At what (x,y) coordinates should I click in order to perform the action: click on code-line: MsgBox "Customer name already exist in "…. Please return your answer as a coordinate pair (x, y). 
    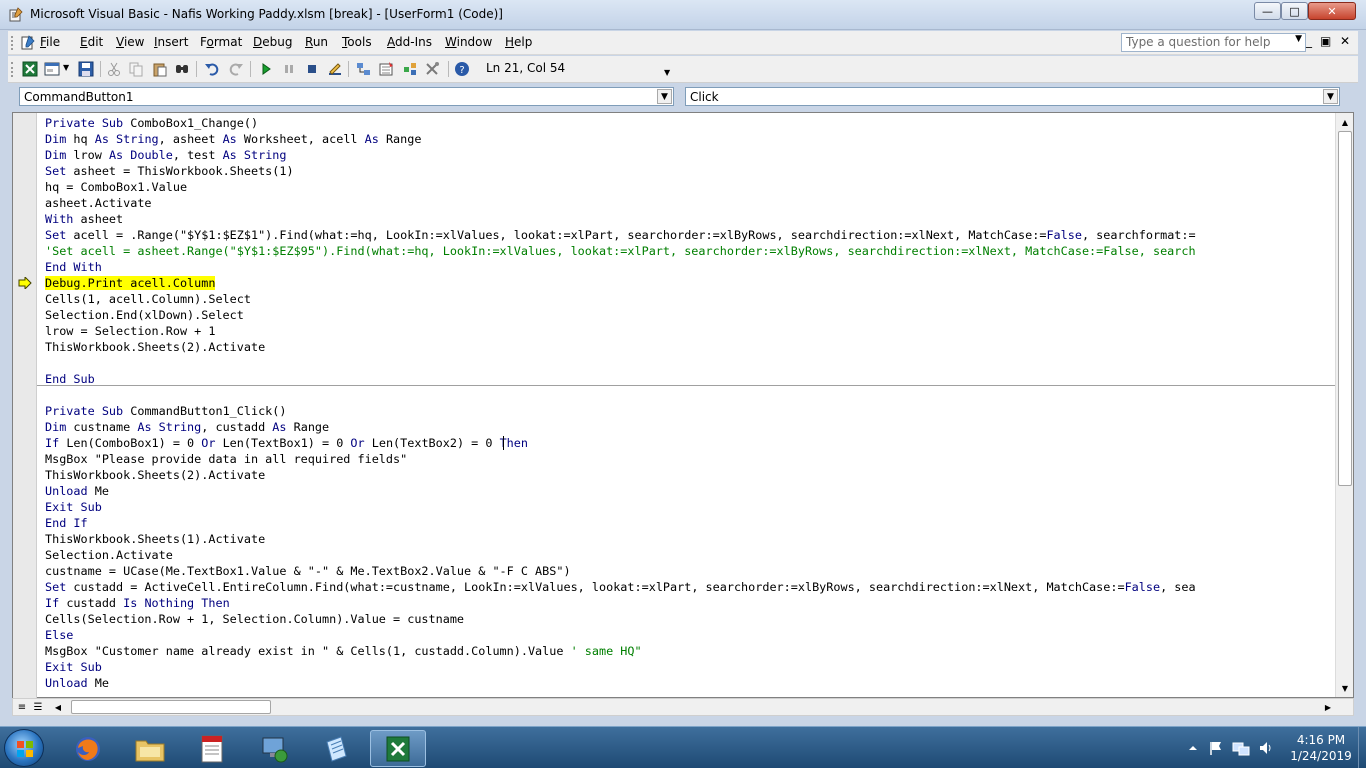
    Looking at the image, I should click on (690, 651).